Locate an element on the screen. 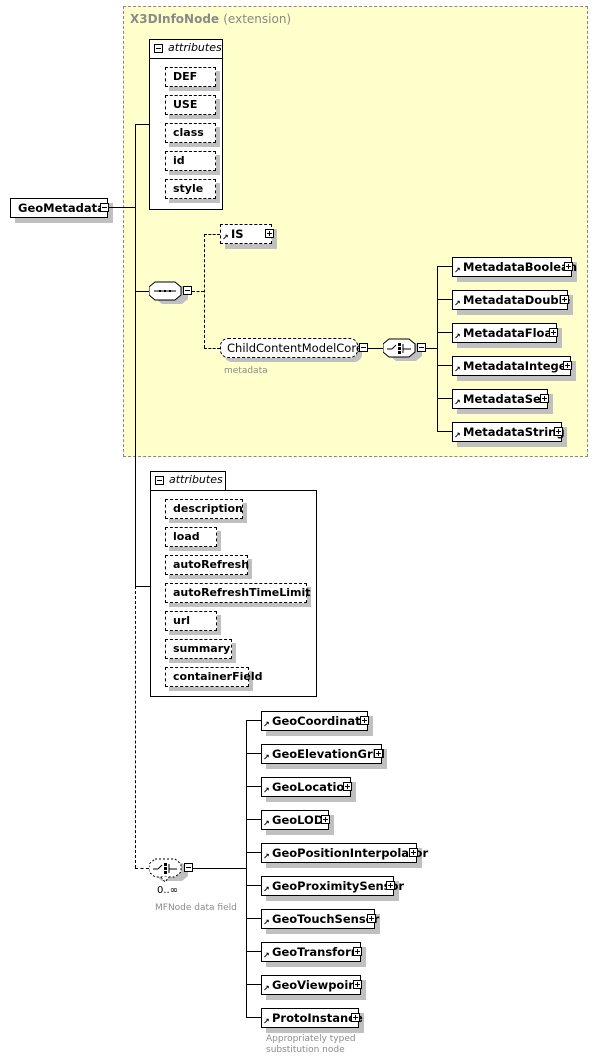 Image resolution: width=599 pixels, height=1063 pixels. choice-element: ↗ GeoElevationGrid is located at coordinates (323, 754).